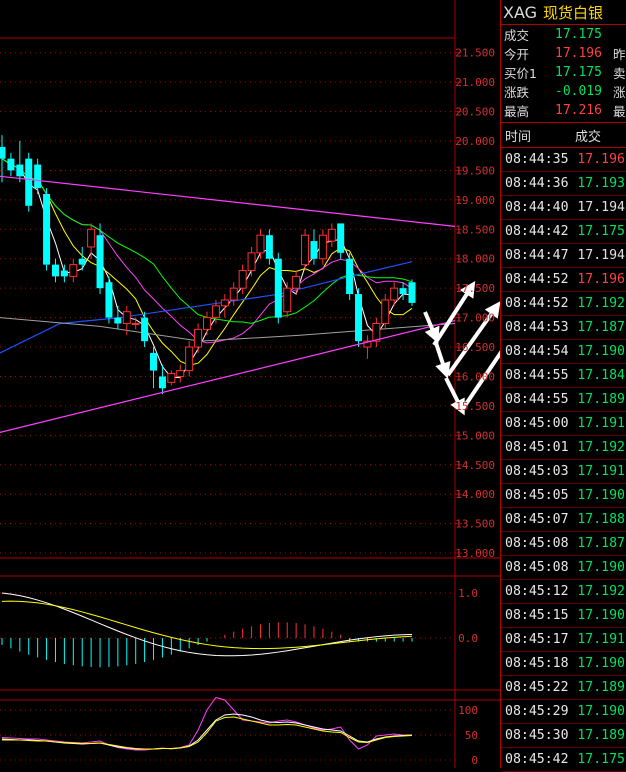  What do you see at coordinates (475, 112) in the screenshot?
I see `price-tick-label: 20.500` at bounding box center [475, 112].